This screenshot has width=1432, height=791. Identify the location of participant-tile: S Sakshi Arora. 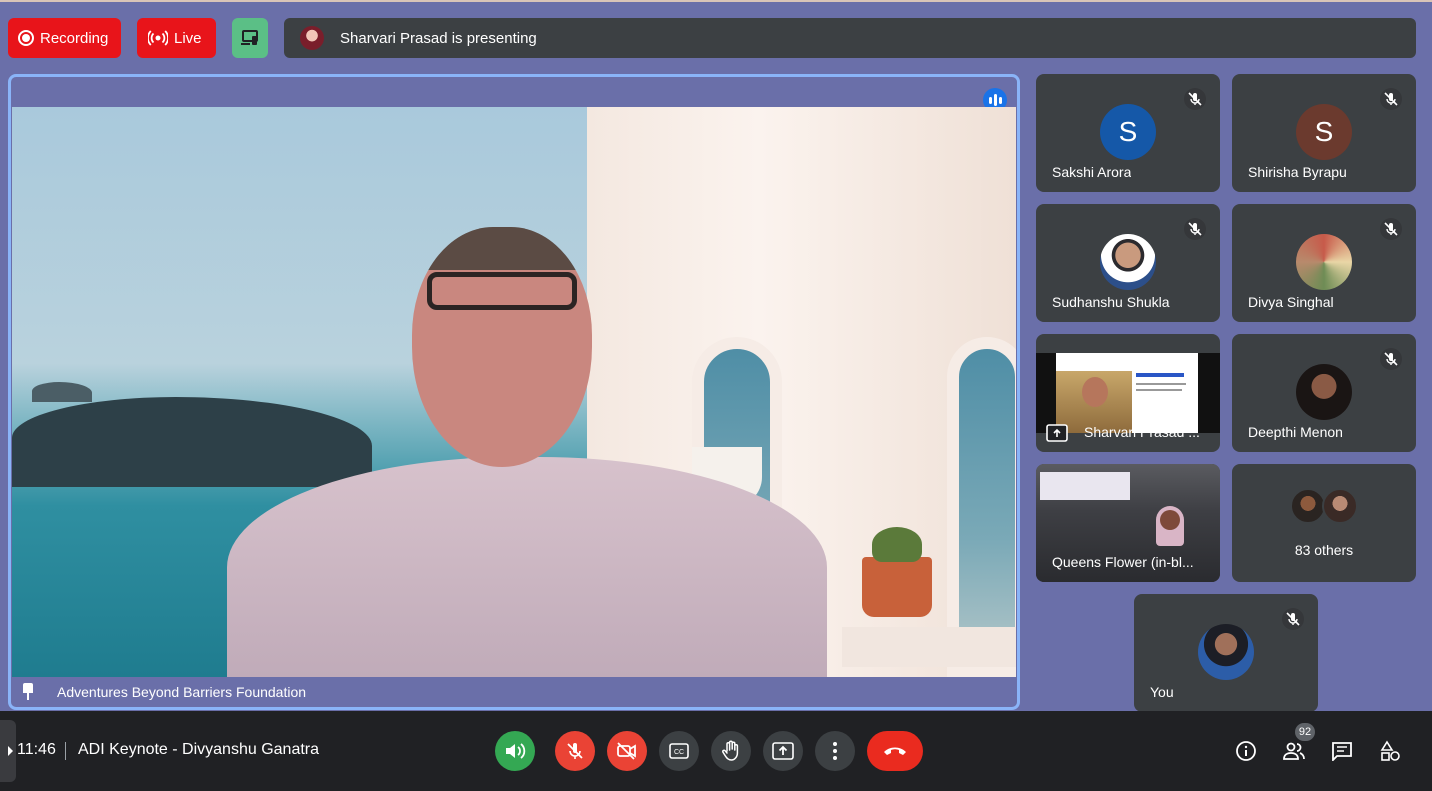
(1128, 133).